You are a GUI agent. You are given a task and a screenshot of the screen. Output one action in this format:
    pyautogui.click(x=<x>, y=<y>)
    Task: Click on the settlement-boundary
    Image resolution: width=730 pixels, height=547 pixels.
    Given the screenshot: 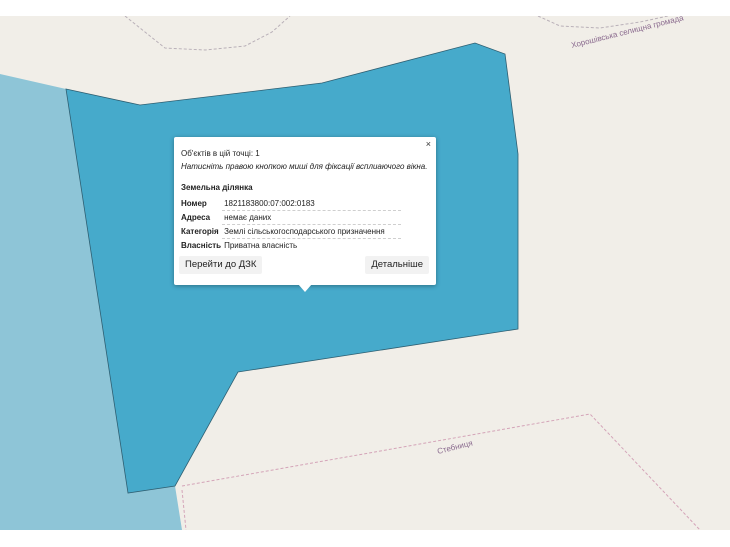 What is the action you would take?
    pyautogui.click(x=184, y=509)
    